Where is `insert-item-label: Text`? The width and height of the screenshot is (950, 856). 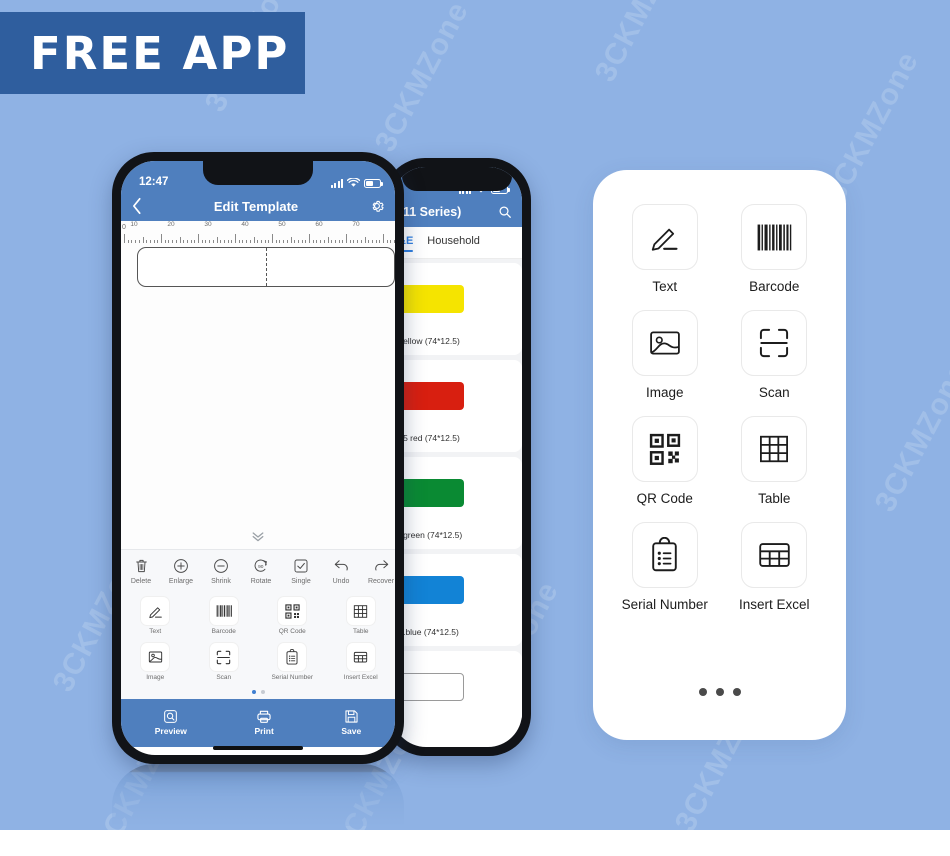
insert-item-label: Text is located at coordinates (155, 631).